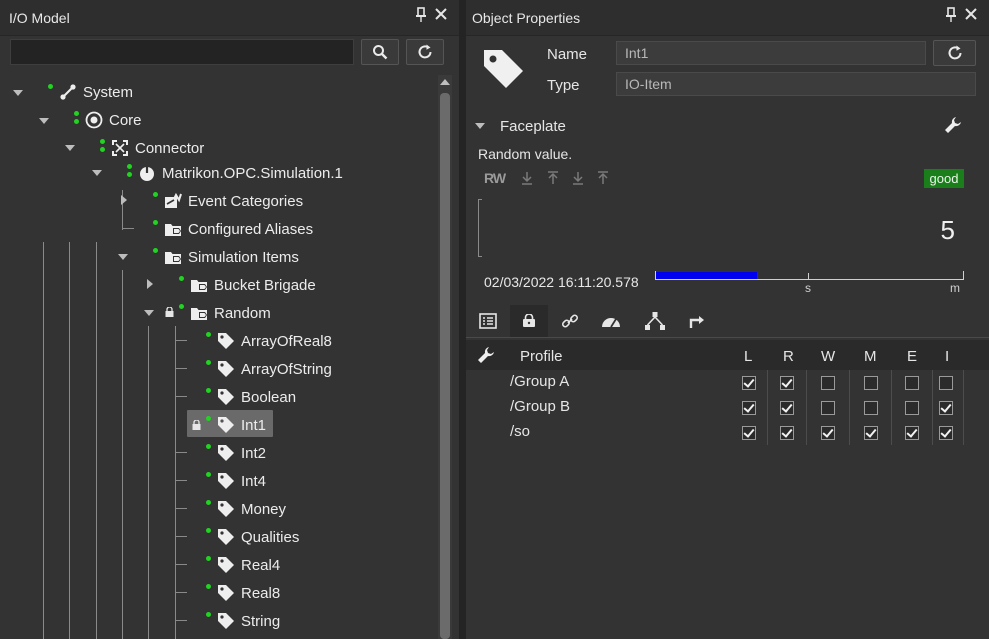 This screenshot has height=639, width=989. What do you see at coordinates (248, 621) in the screenshot?
I see `tree-item-string: String` at bounding box center [248, 621].